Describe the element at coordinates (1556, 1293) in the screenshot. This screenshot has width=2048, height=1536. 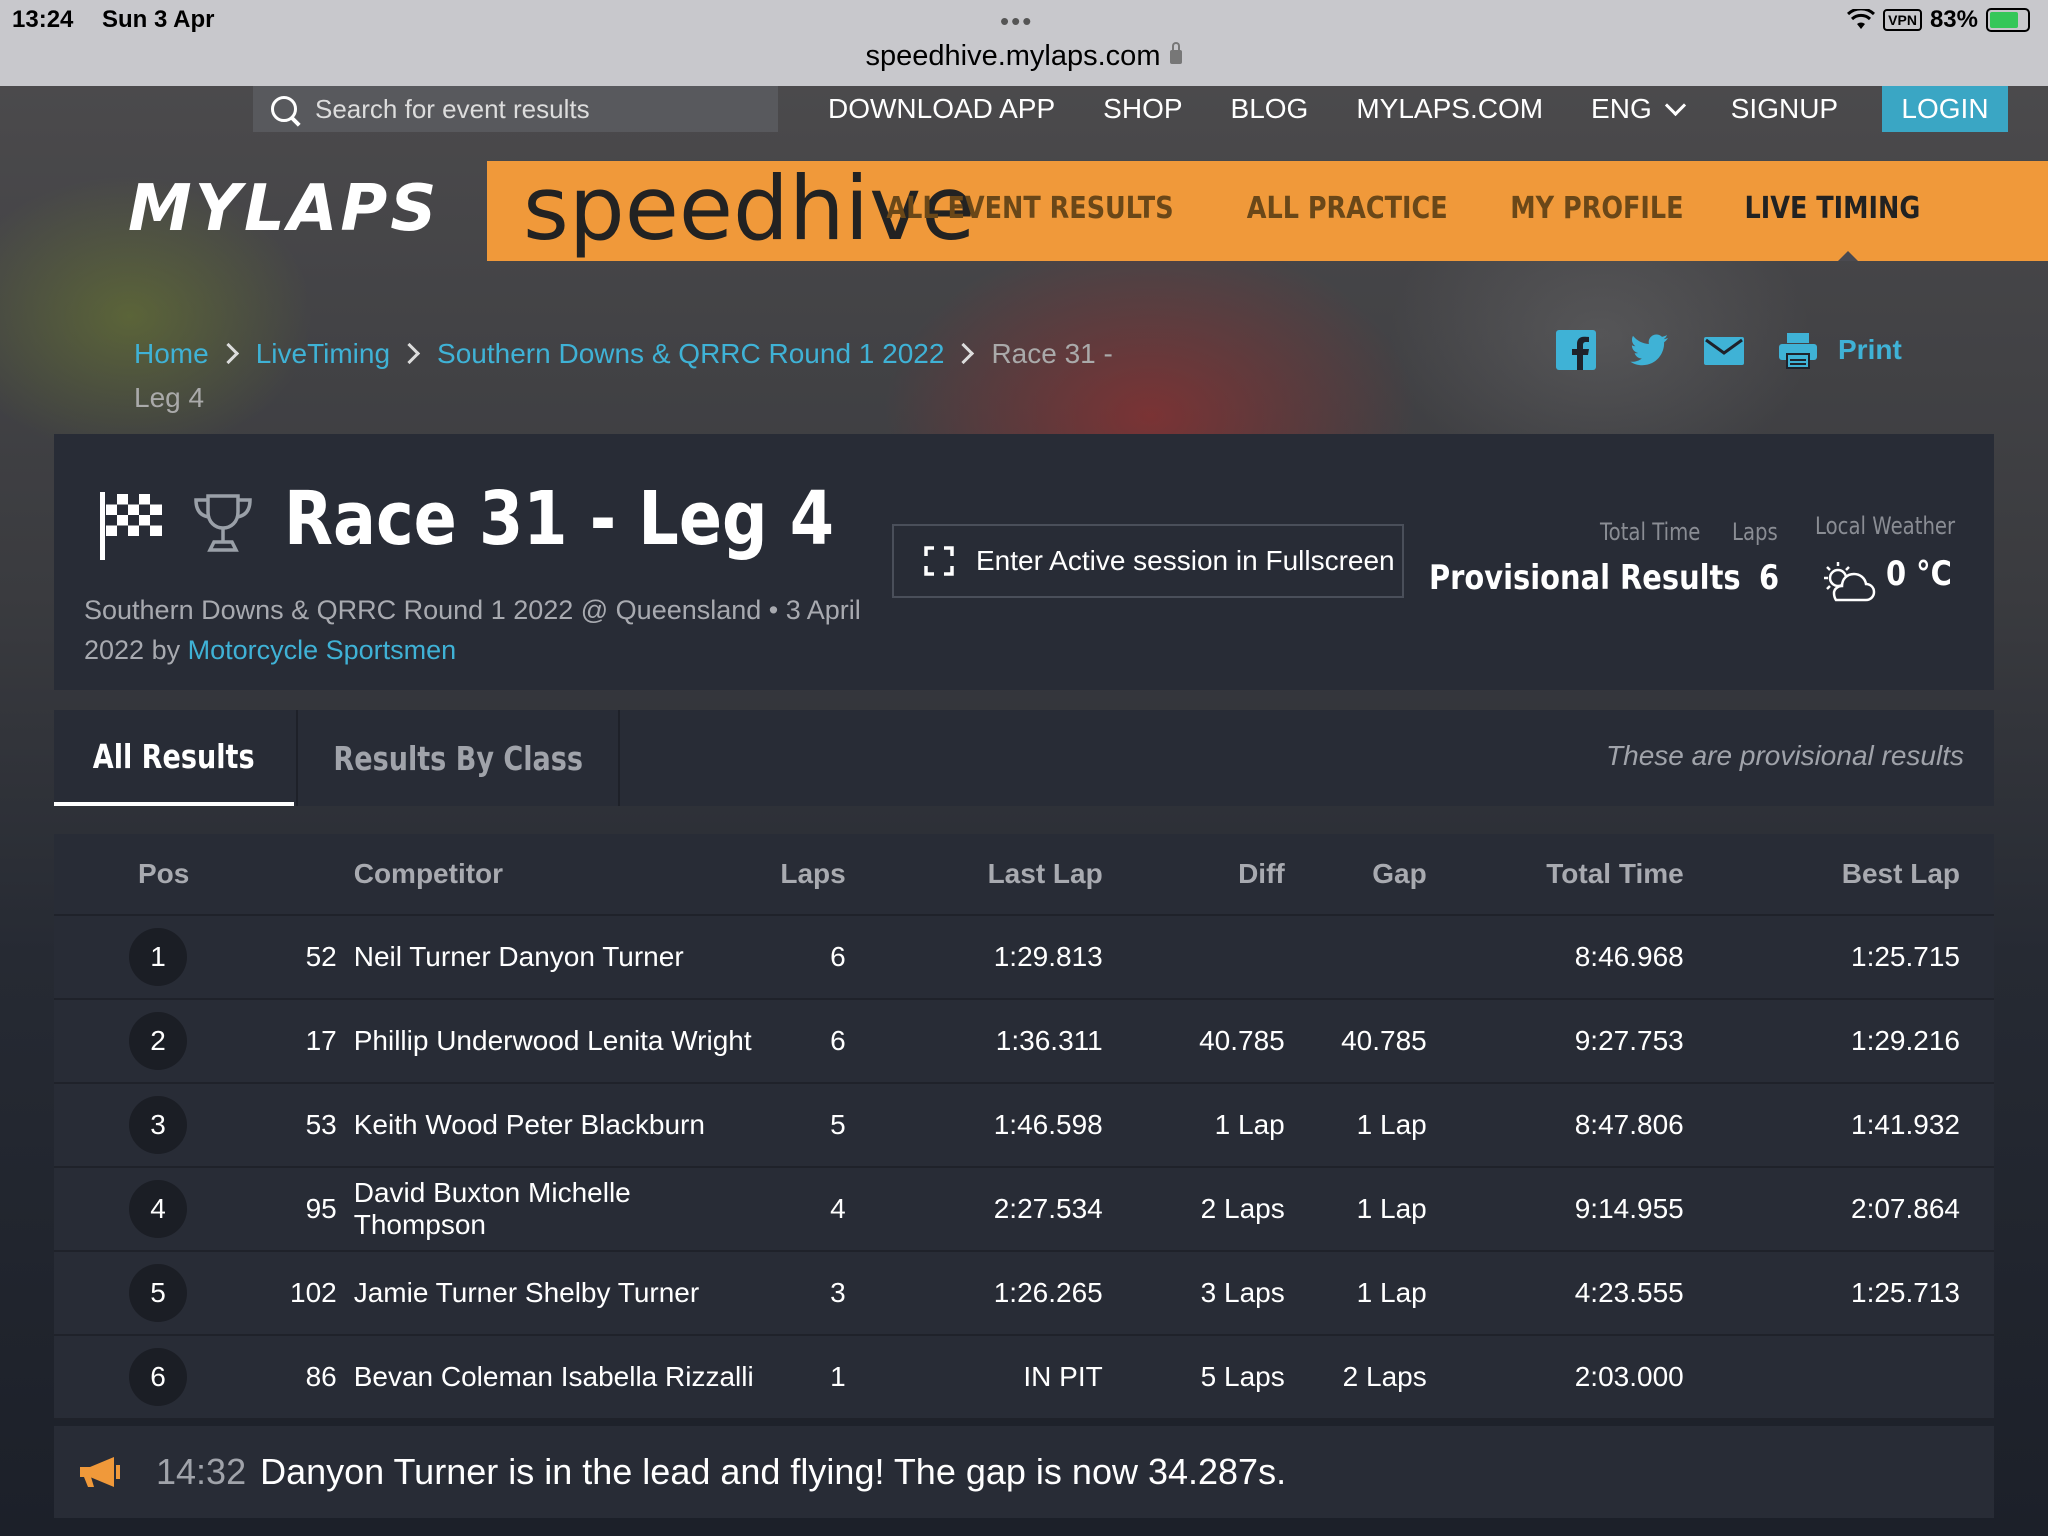
I see `cell-total-time: 4:23.555` at that location.